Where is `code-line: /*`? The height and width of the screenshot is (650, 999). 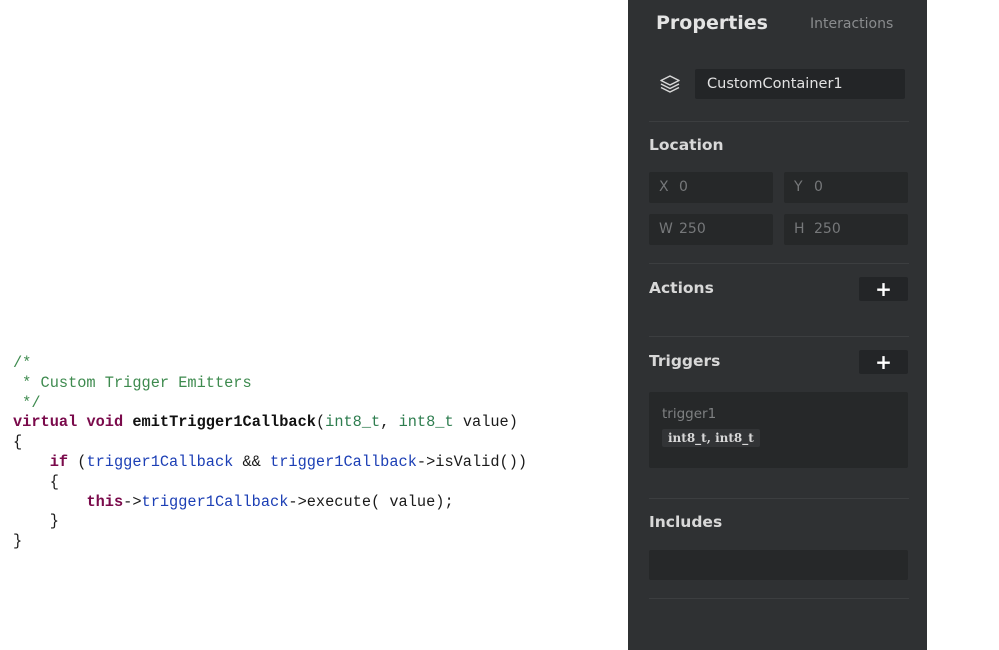 code-line: /* is located at coordinates (270, 364).